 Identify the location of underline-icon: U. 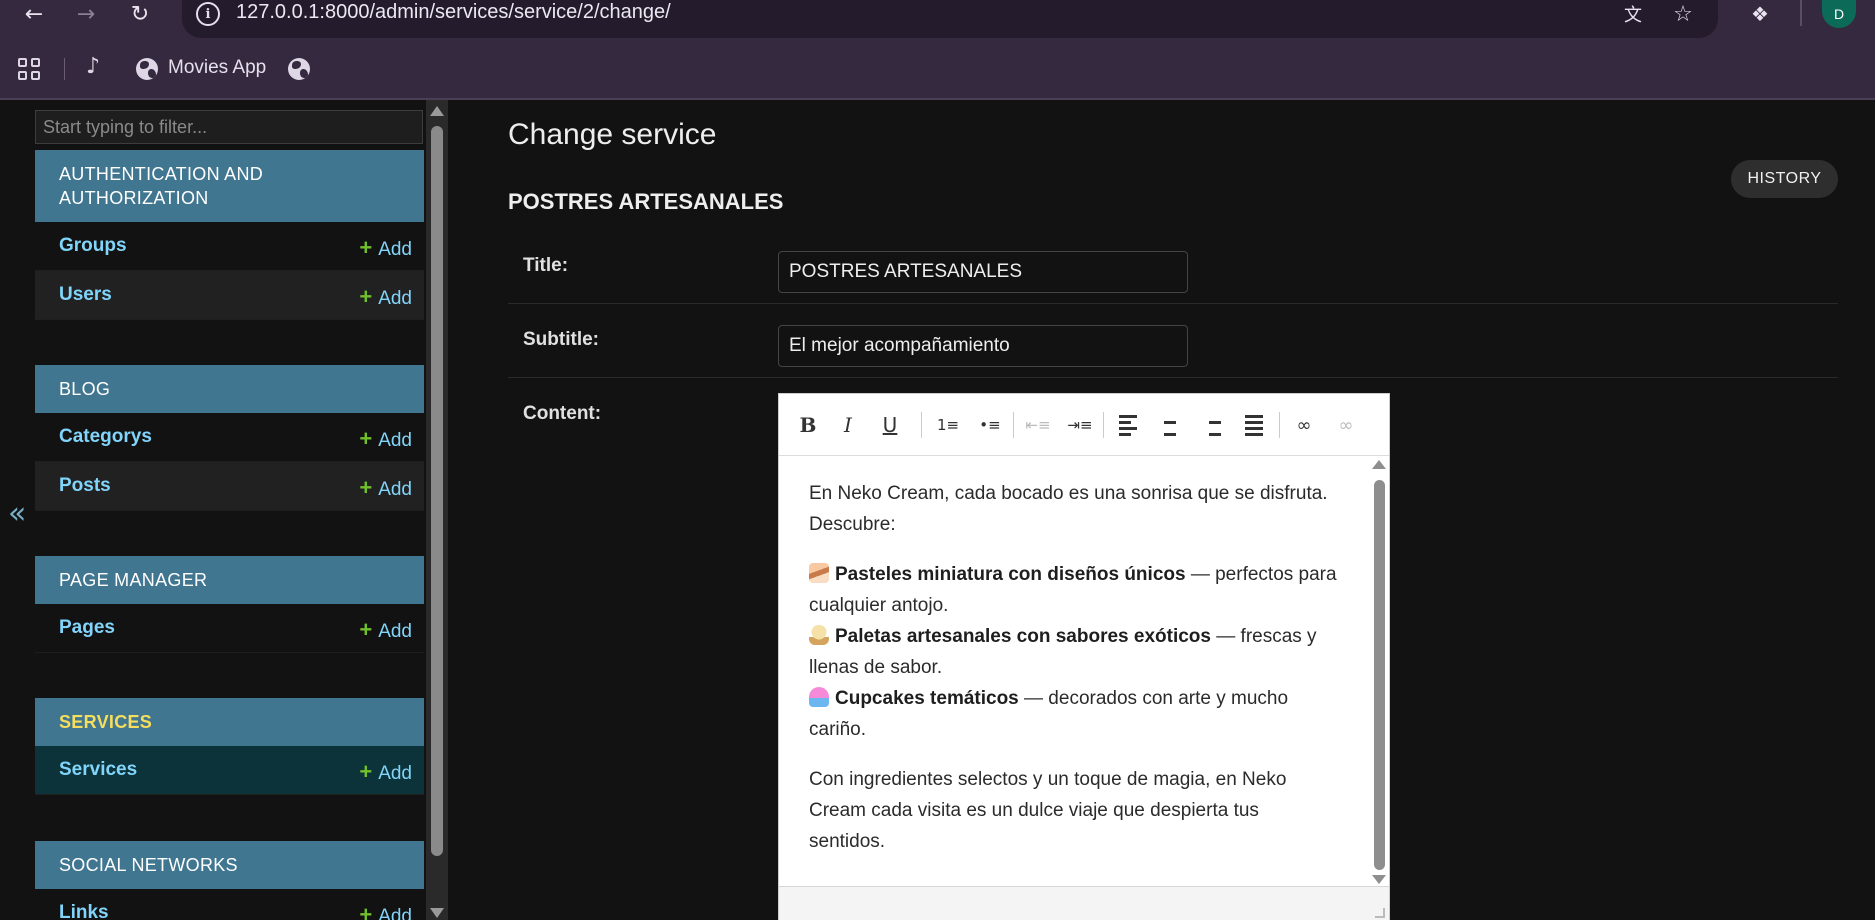
(890, 425).